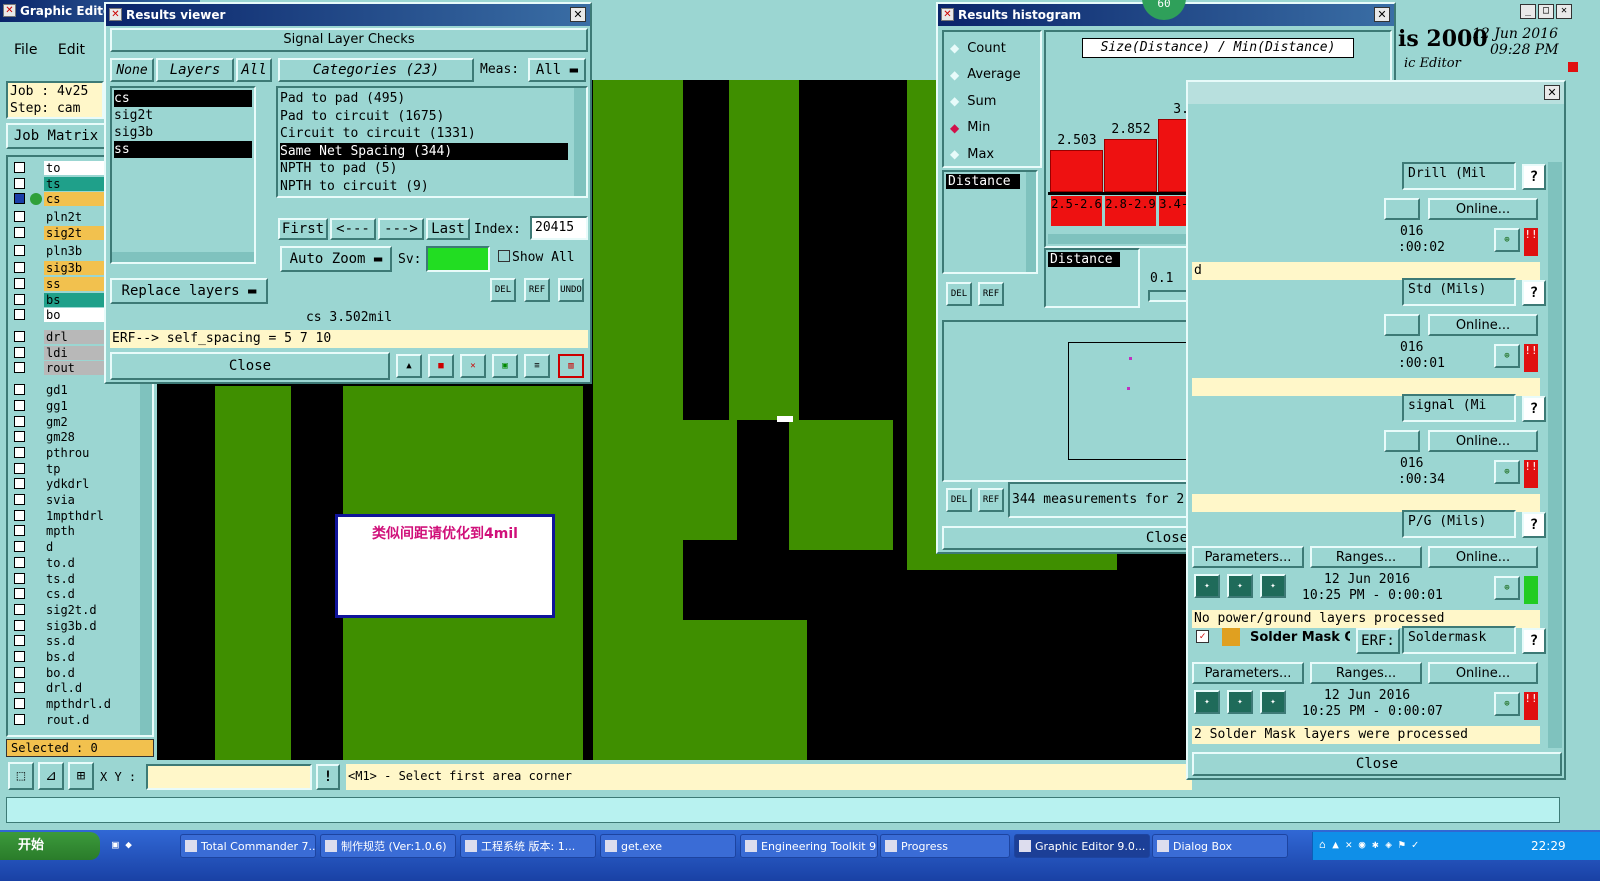 This screenshot has height=881, width=1600. What do you see at coordinates (1546, 11) in the screenshot?
I see `maximize-icon: □` at bounding box center [1546, 11].